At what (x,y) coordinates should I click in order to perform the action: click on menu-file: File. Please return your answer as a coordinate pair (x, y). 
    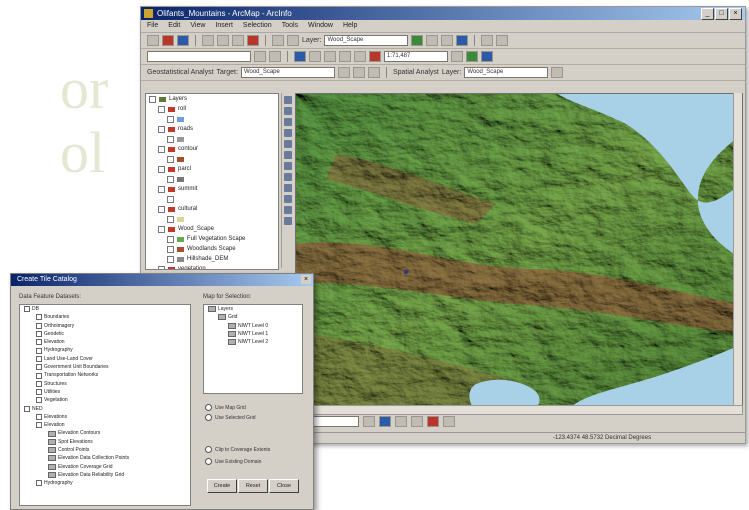
    Looking at the image, I should click on (152, 26).